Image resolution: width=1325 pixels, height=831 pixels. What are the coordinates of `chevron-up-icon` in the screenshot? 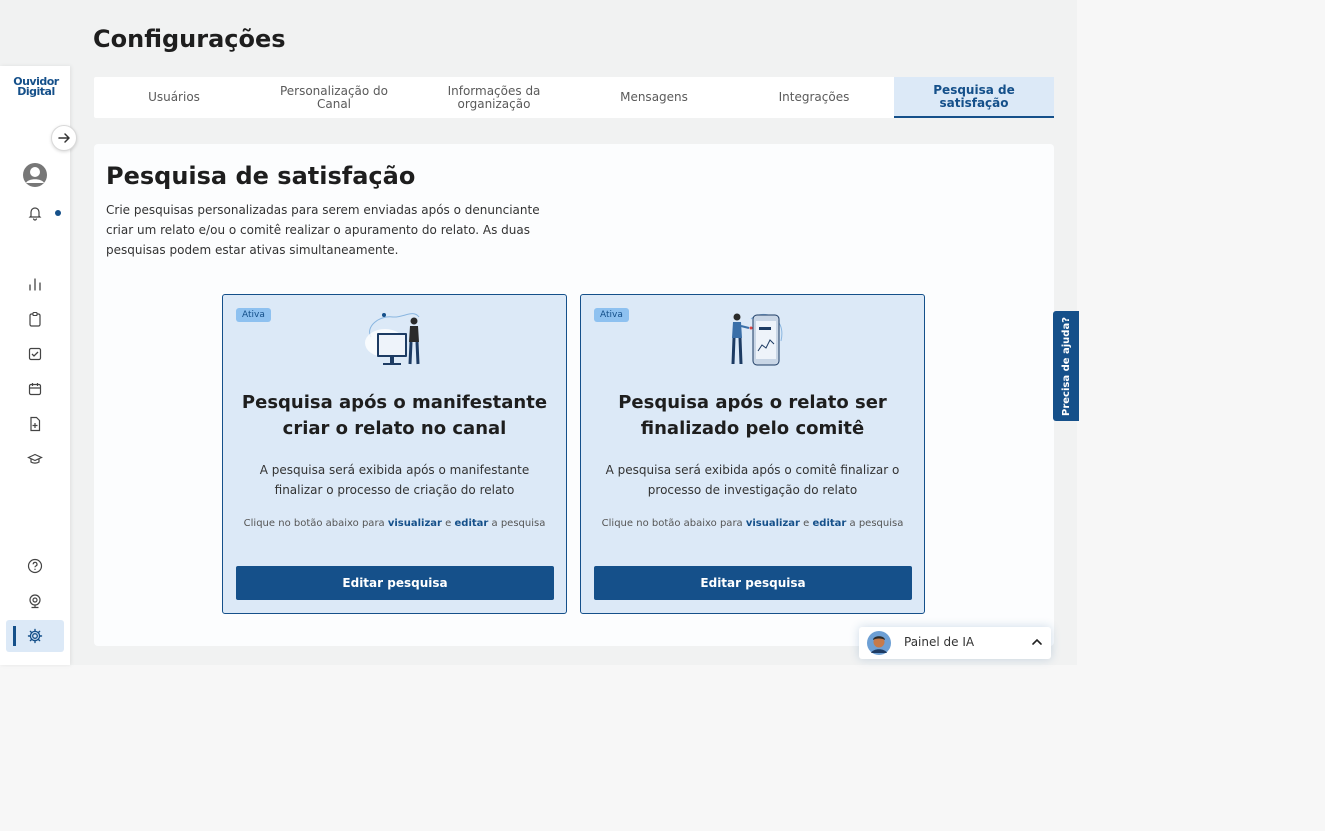 It's located at (1037, 642).